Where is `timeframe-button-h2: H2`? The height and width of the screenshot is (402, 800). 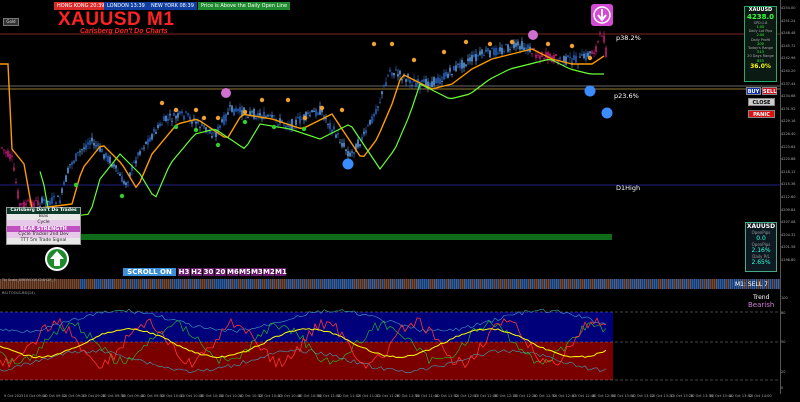
timeframe-button-h2: H2 is located at coordinates (196, 272).